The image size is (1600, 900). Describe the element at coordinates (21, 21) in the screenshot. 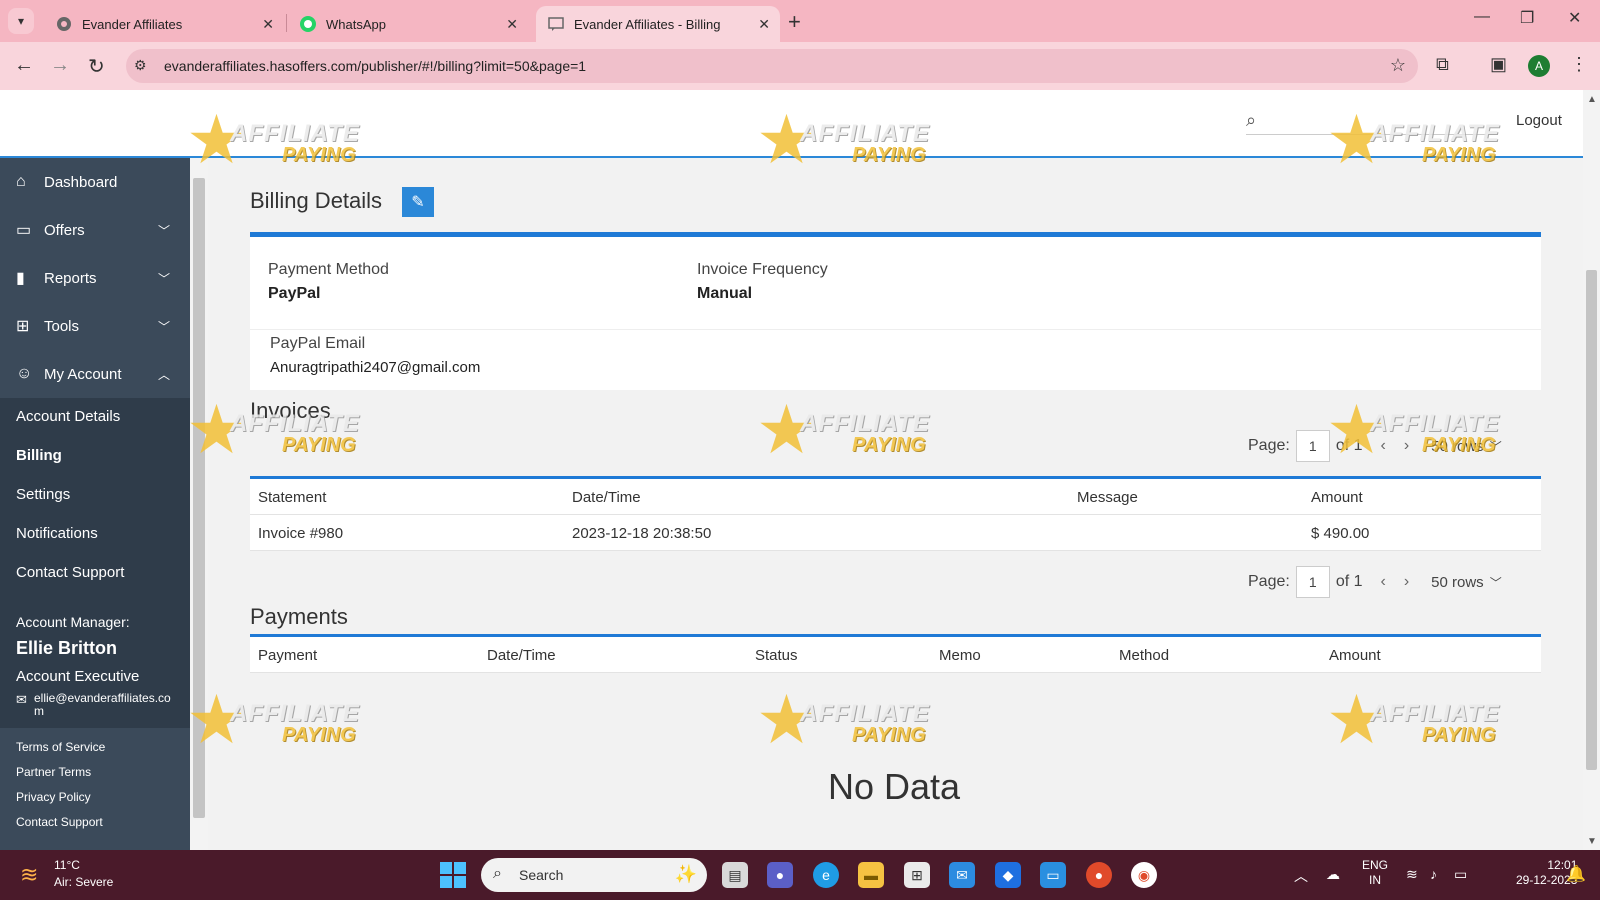

I see `tab-search-button: ▾` at that location.